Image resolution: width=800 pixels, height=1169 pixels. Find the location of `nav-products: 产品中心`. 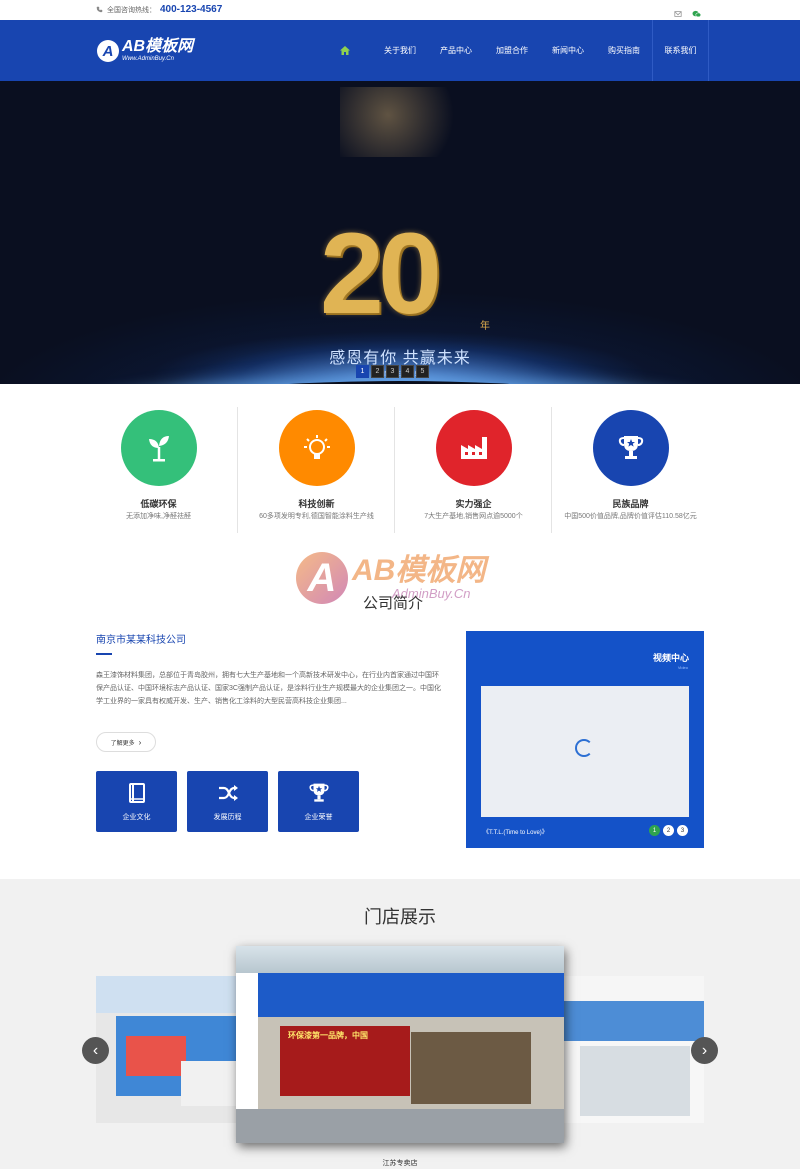

nav-products: 产品中心 is located at coordinates (456, 50).